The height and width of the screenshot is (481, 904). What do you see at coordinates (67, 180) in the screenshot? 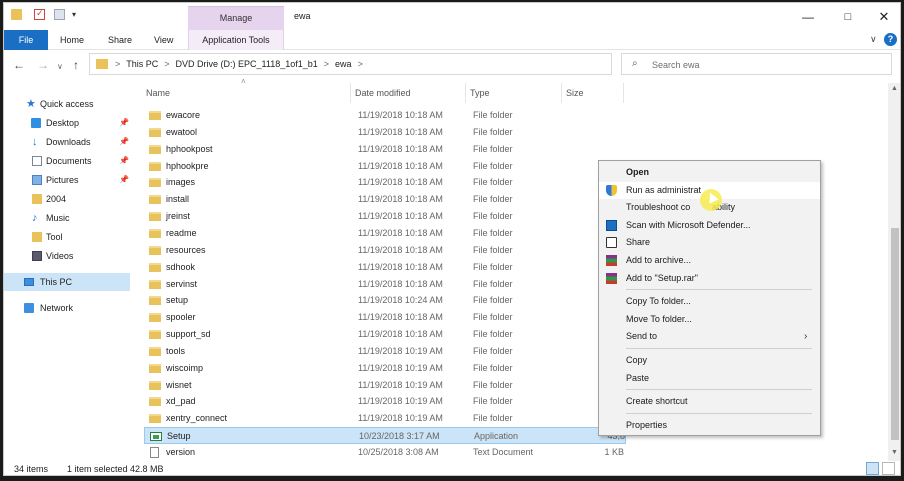
I see `nav-pictures: Pictures 📌` at bounding box center [67, 180].